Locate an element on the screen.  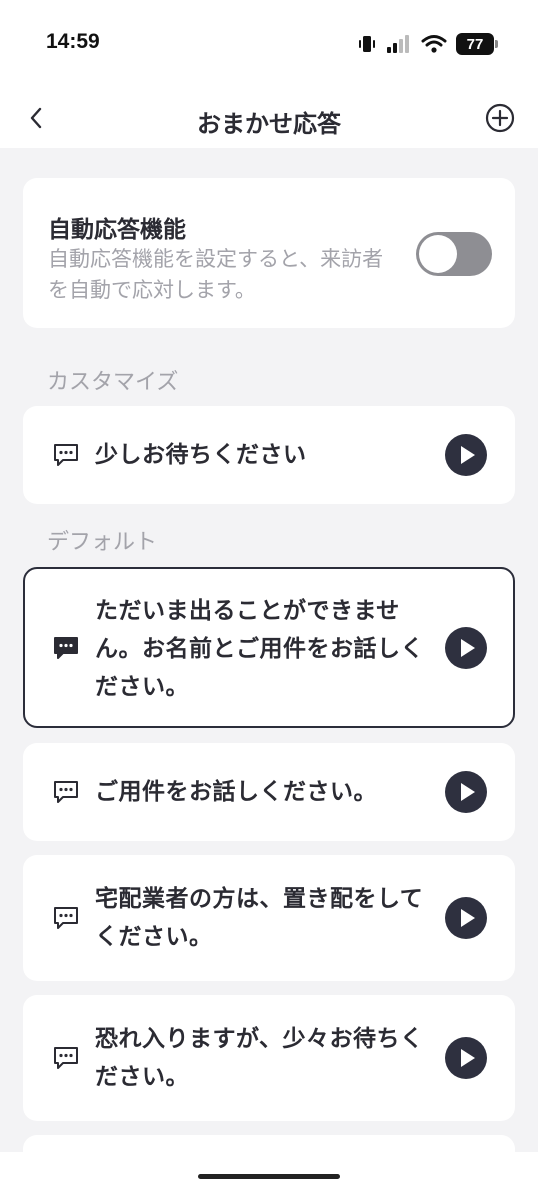
message-text: 恐れ入りますが、少々お待ちください。 is located at coordinates (259, 1058).